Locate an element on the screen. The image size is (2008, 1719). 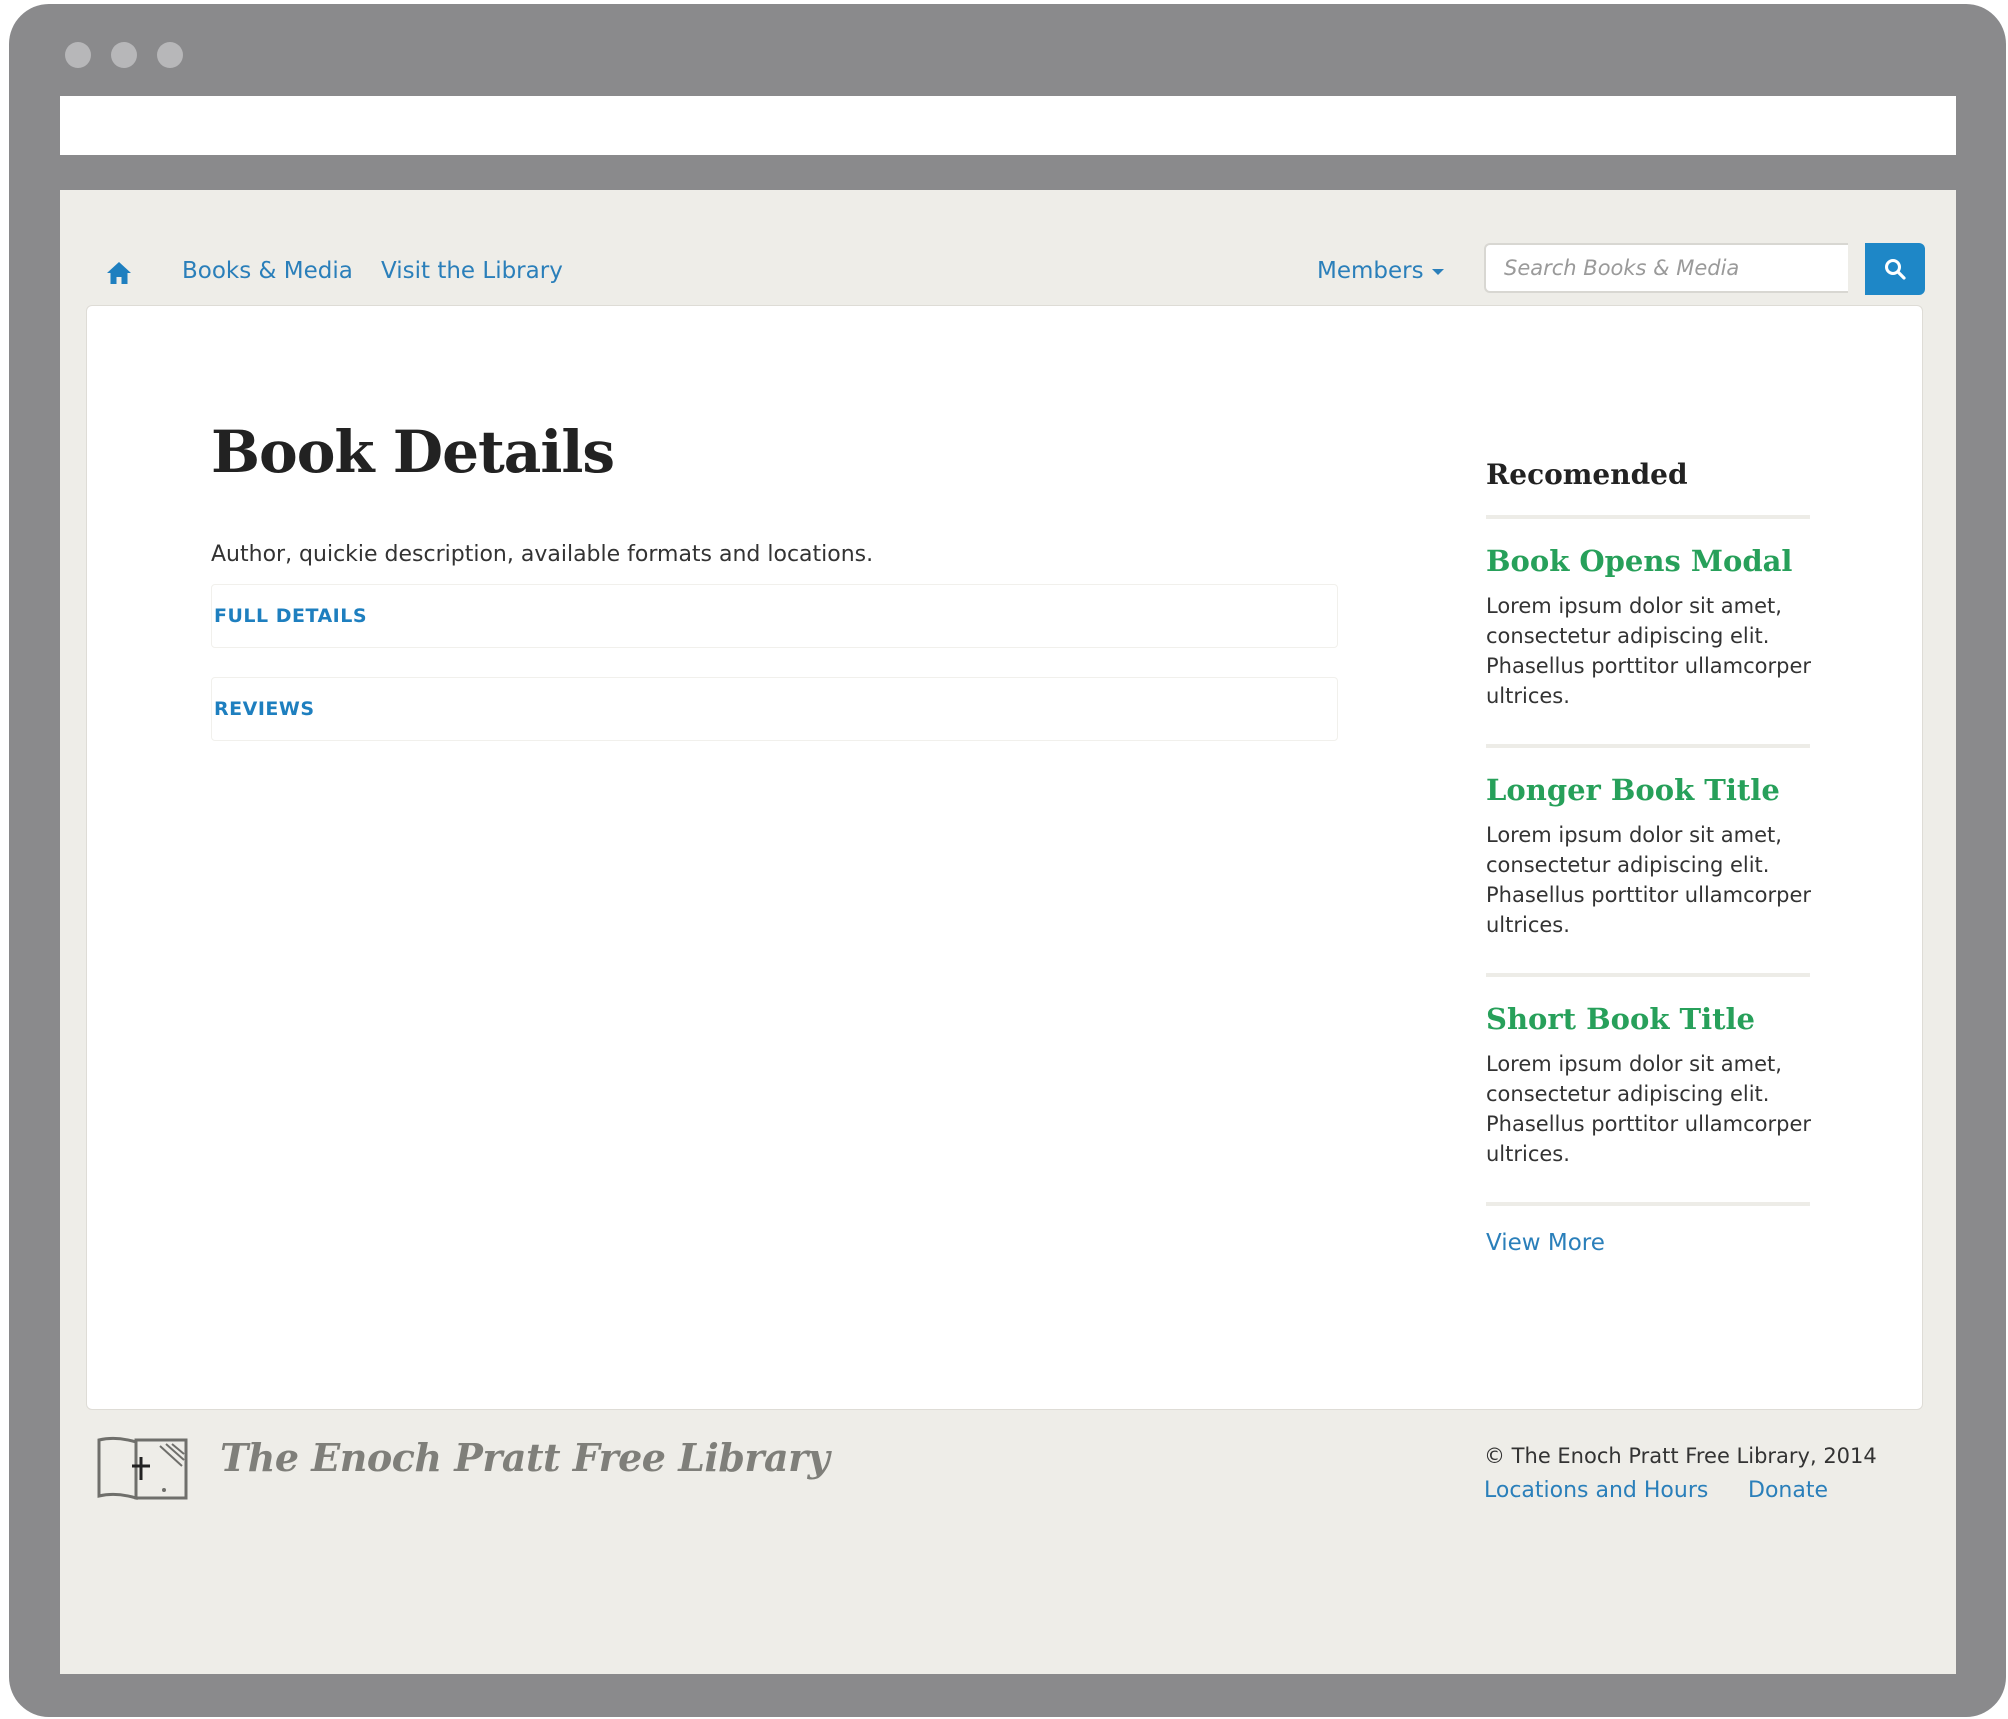
window-maximize-dot is located at coordinates (170, 55).